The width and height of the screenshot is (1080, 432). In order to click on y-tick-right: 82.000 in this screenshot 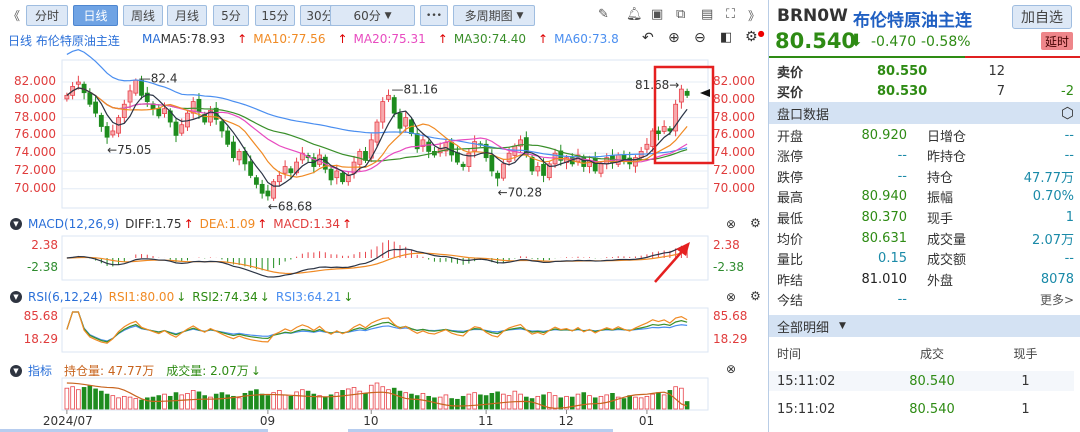, I will do `click(734, 81)`.